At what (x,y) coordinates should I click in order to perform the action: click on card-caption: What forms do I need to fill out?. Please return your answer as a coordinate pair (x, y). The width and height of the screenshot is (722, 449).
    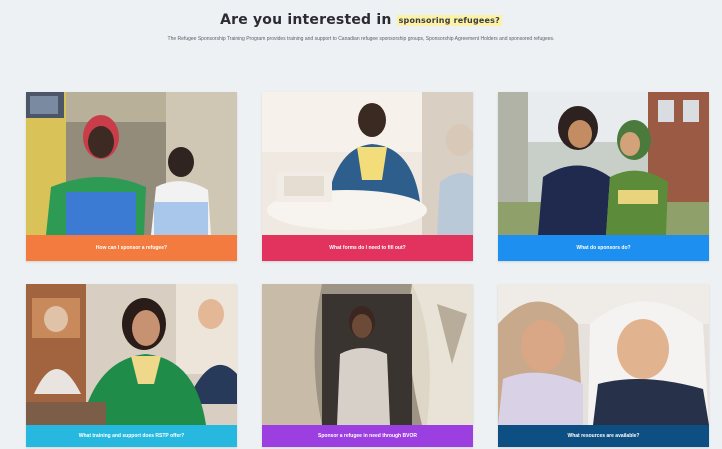
    Looking at the image, I should click on (367, 248).